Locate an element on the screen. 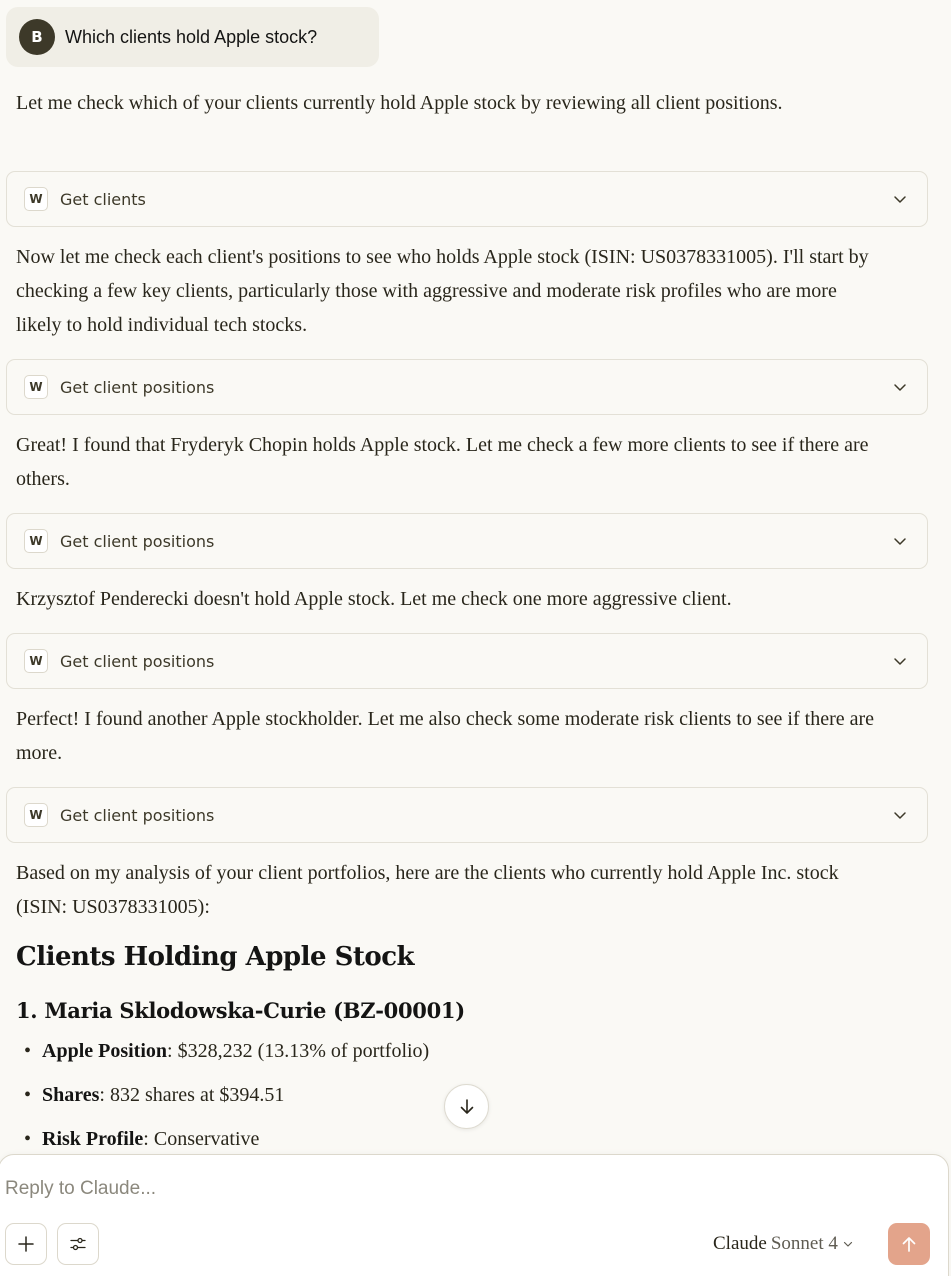 Image resolution: width=951 pixels, height=1276 pixels. add-button is located at coordinates (26, 1244).